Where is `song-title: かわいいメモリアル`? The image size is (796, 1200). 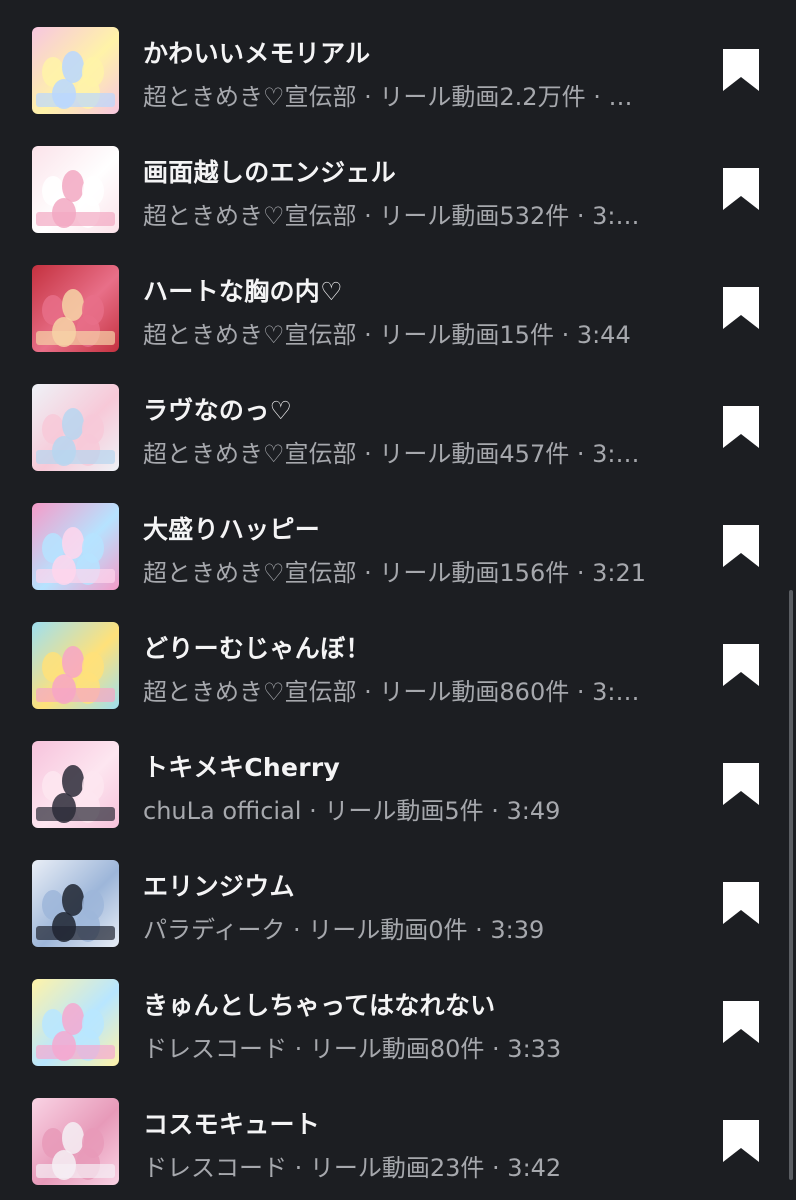
song-title: かわいいメモリアル is located at coordinates (257, 53).